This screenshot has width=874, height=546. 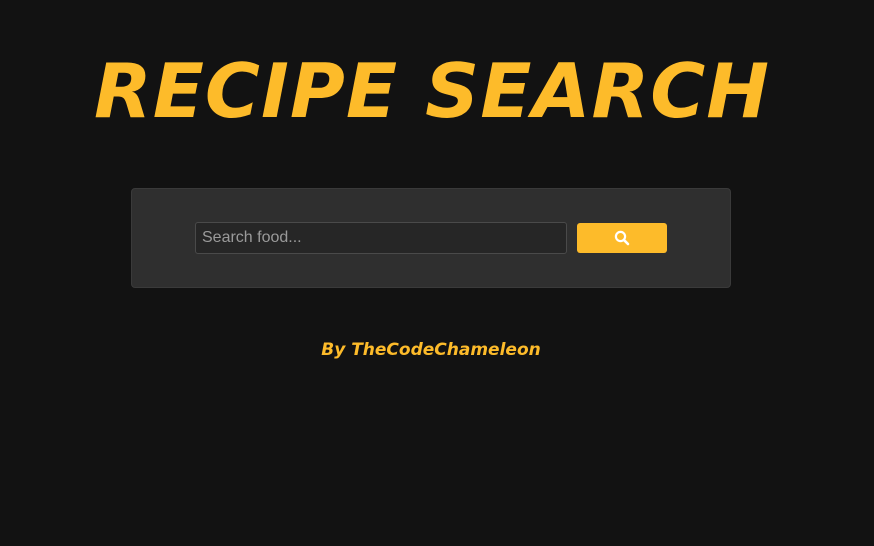 I want to click on page-title: RECIPE SEARCH, so click(x=432, y=91).